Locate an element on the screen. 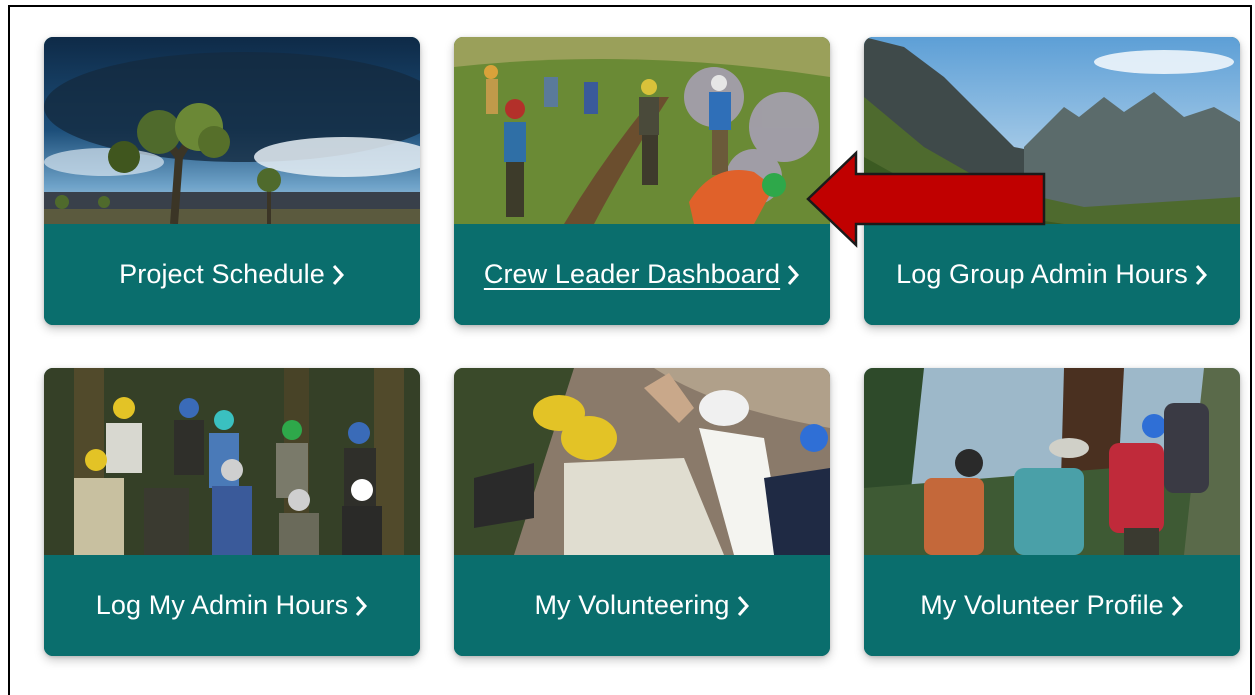 The image size is (1255, 695). card-footer: My Volunteering is located at coordinates (642, 605).